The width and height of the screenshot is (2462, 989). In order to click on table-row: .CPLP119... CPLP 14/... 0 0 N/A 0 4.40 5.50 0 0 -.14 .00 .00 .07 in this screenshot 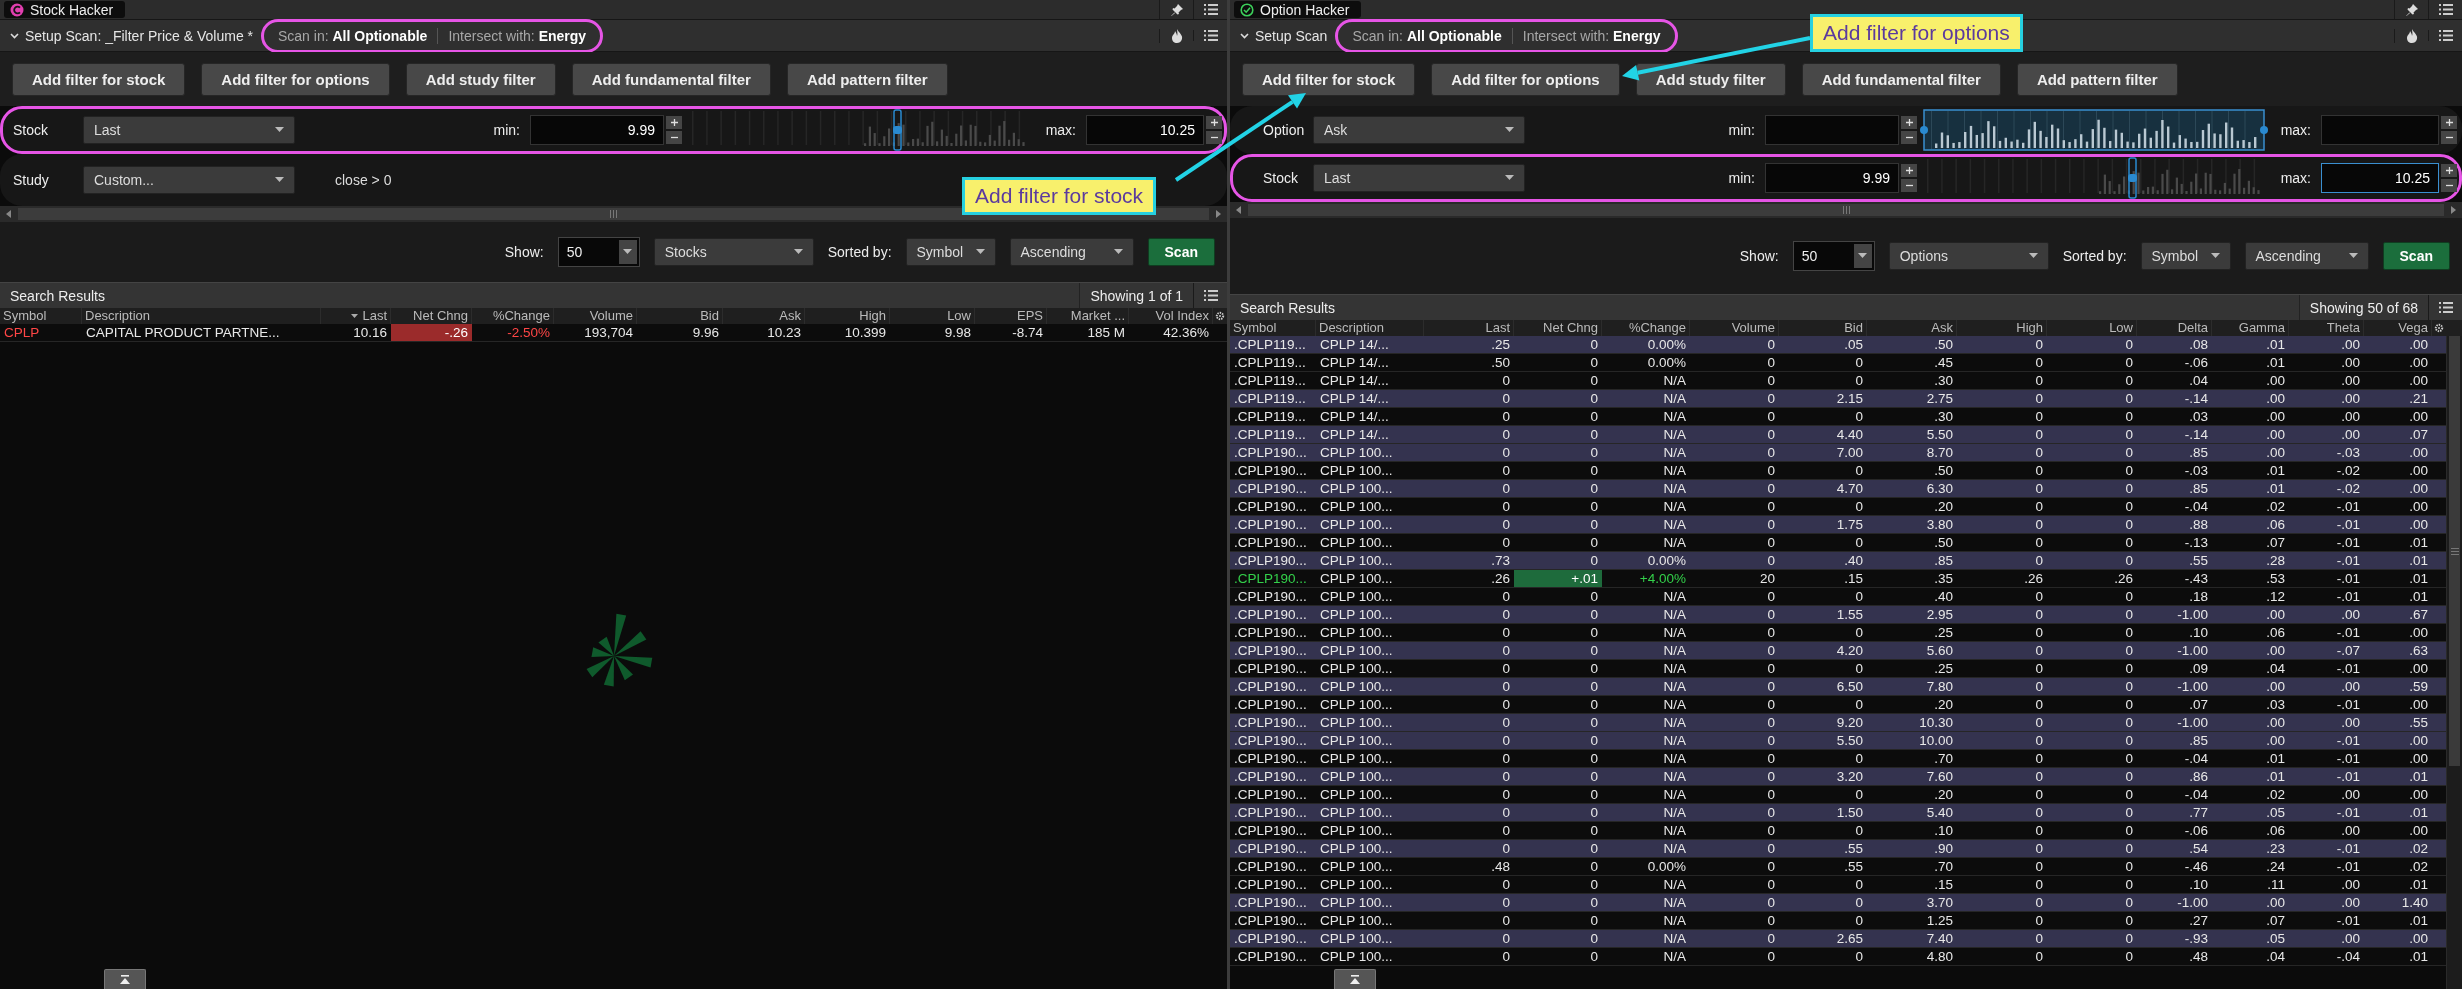, I will do `click(1838, 435)`.